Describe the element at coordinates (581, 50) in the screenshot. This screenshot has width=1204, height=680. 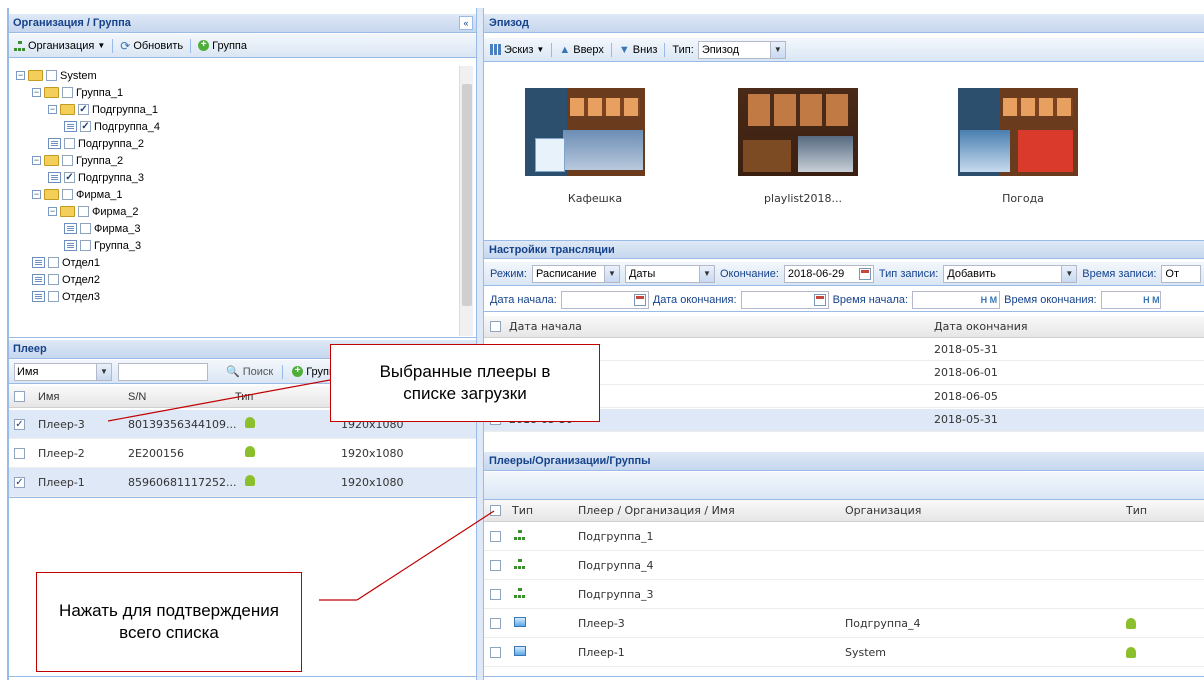
I see `move-up-button: ▲ Вверх` at that location.